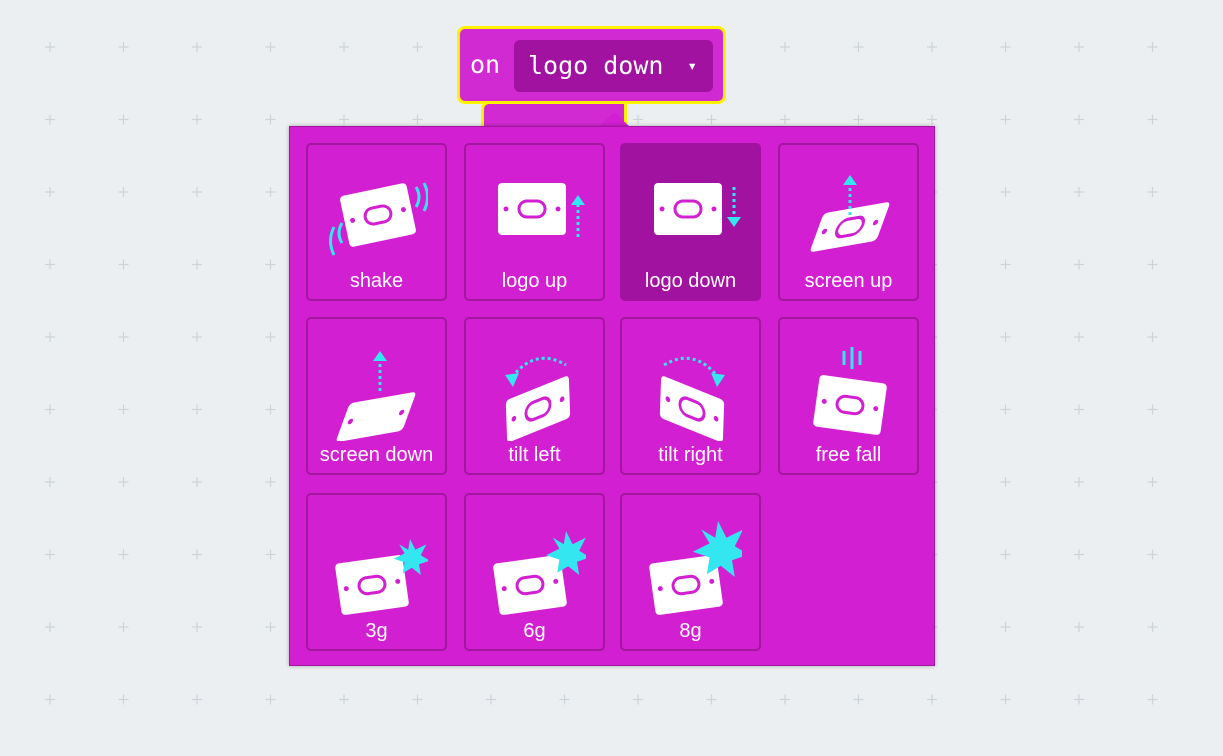 The width and height of the screenshot is (1223, 756). What do you see at coordinates (690, 396) in the screenshot?
I see `gesture-option-tilt-right: tilt right` at bounding box center [690, 396].